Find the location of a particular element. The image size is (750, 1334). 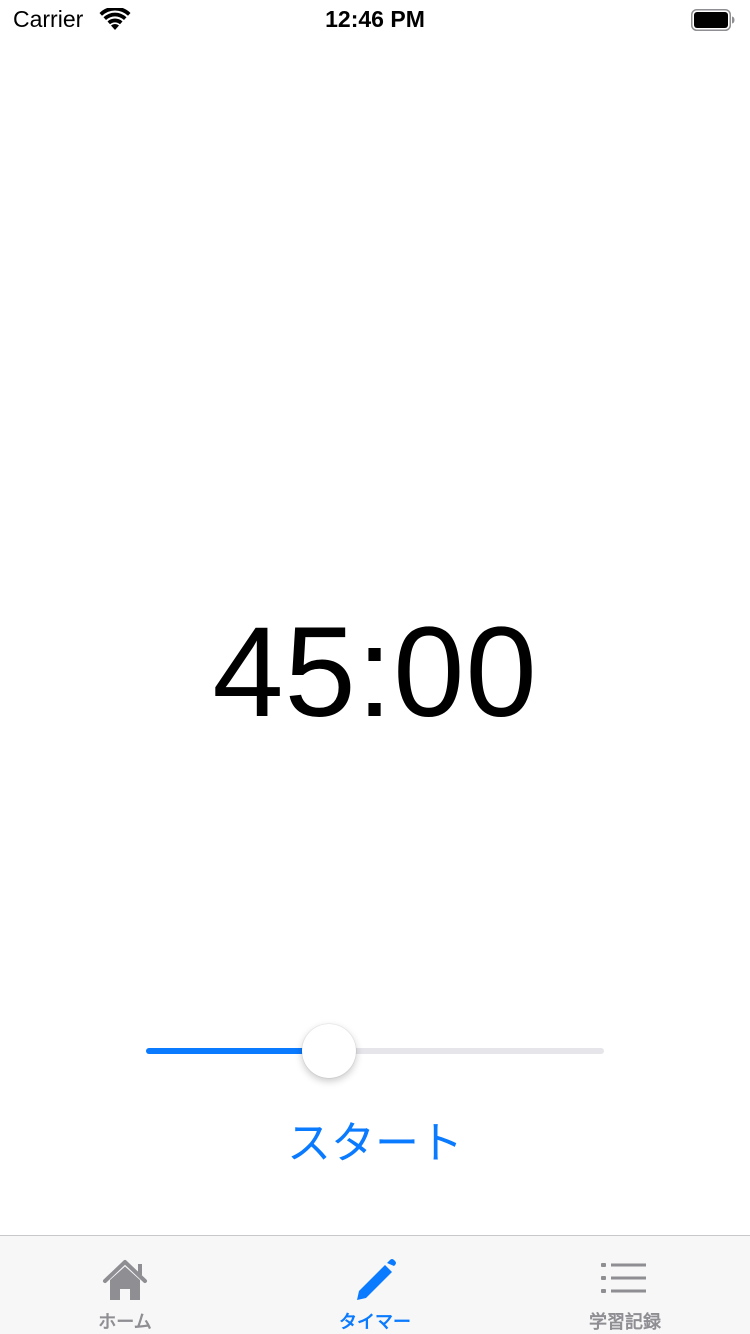

house-icon is located at coordinates (125, 1280).